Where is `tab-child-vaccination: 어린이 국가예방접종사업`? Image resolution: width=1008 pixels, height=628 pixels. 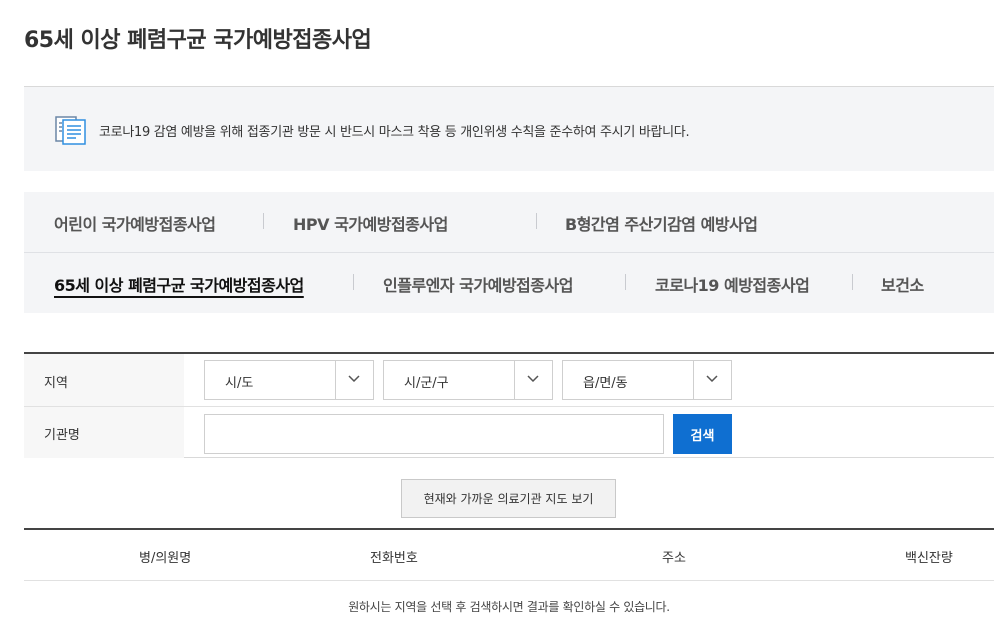
tab-child-vaccination: 어린이 국가예방접종사업 is located at coordinates (135, 223).